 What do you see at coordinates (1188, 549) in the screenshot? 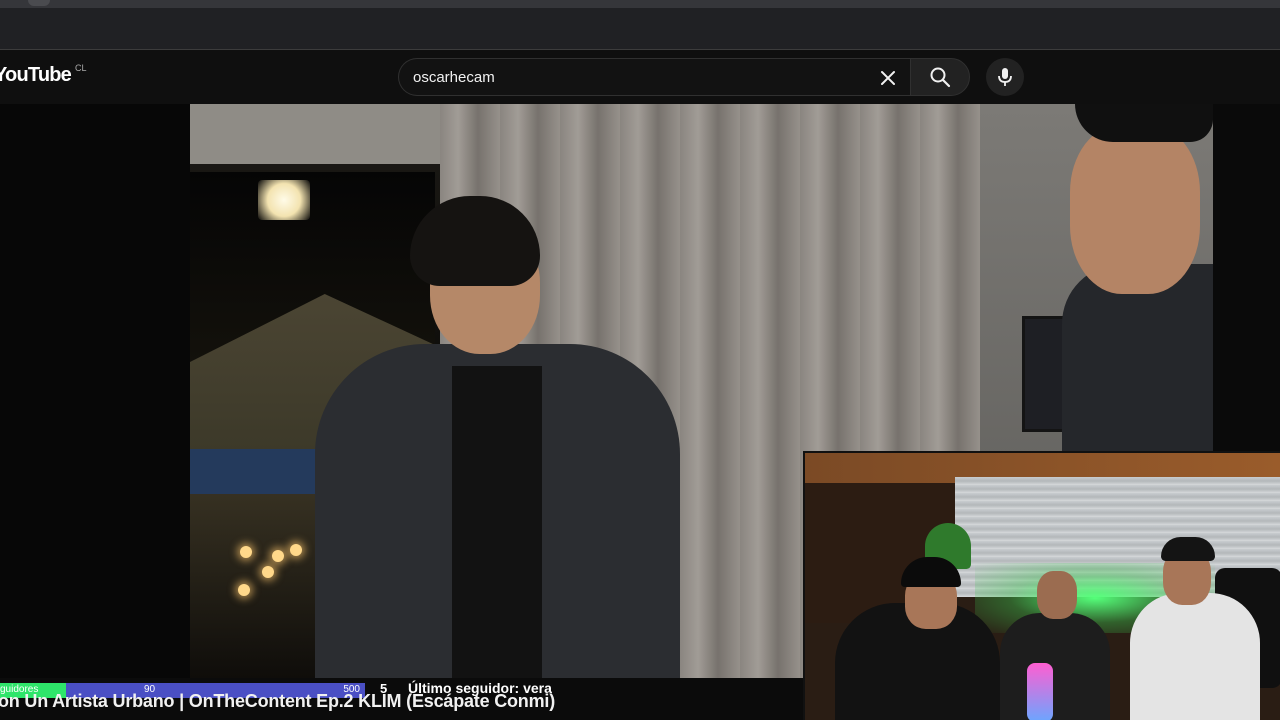
I see `cam-person-hair` at bounding box center [1188, 549].